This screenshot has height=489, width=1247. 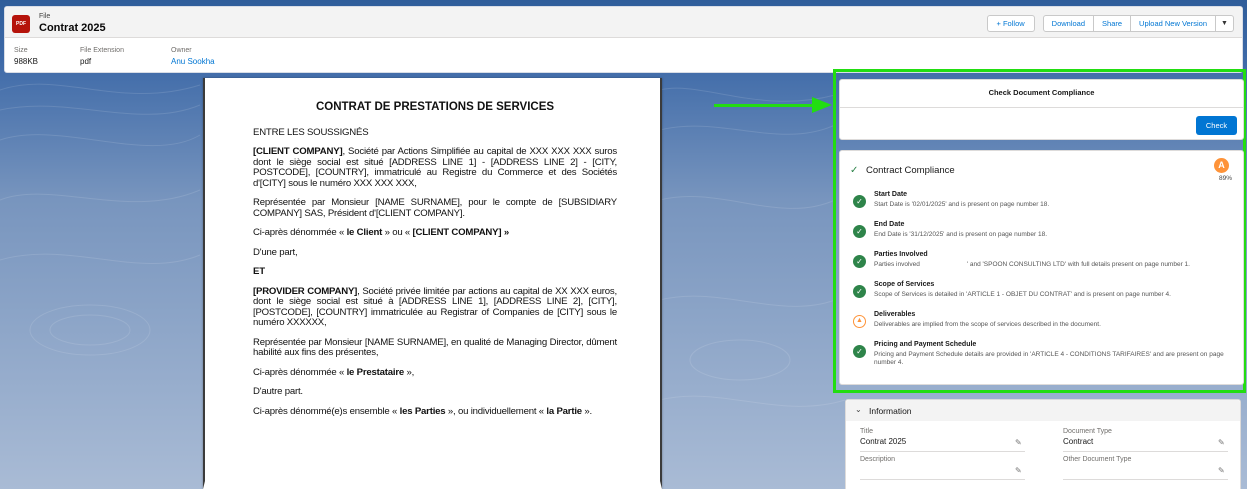 What do you see at coordinates (859, 321) in the screenshot?
I see `warning-circle-icon: ▲` at bounding box center [859, 321].